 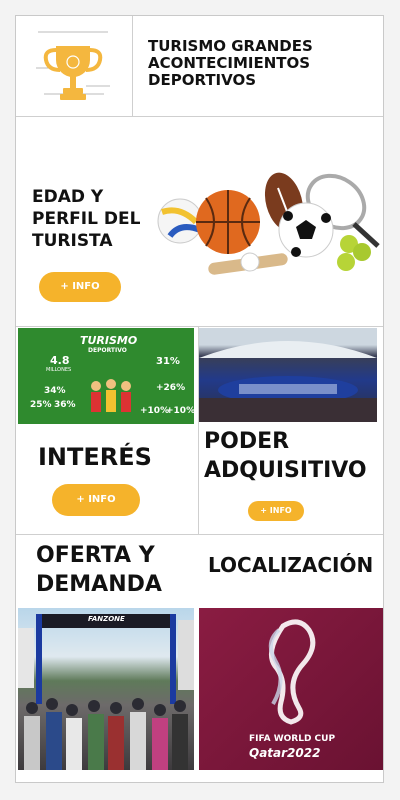 What do you see at coordinates (59, 370) in the screenshot?
I see `poster-stat-unit: MILLONES` at bounding box center [59, 370].